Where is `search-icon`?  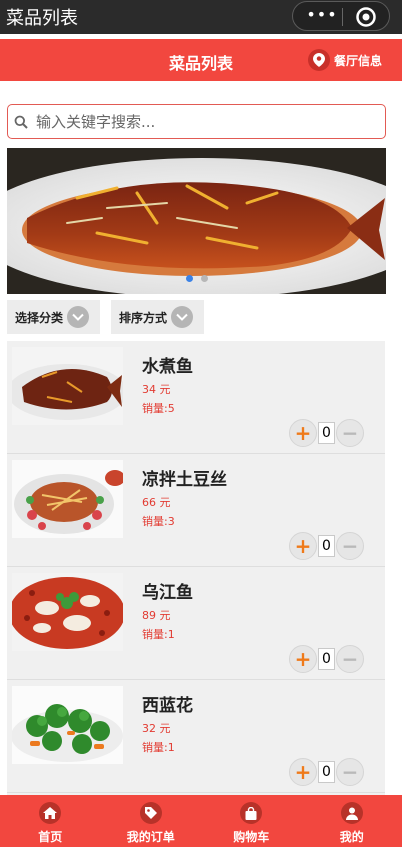 search-icon is located at coordinates (21, 122).